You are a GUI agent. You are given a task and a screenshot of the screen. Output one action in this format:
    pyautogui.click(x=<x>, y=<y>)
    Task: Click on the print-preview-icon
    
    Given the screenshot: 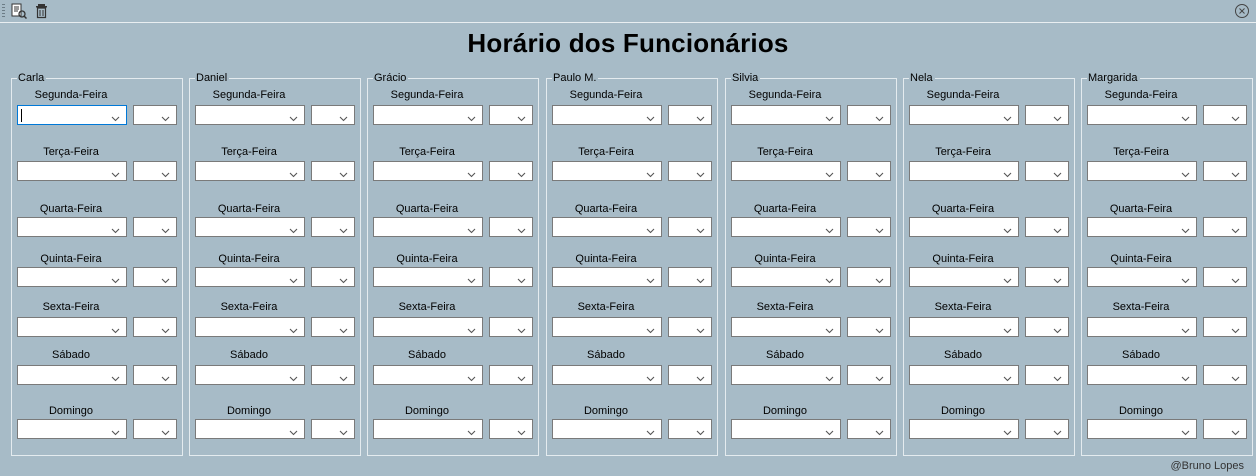 What is the action you would take?
    pyautogui.click(x=19, y=11)
    